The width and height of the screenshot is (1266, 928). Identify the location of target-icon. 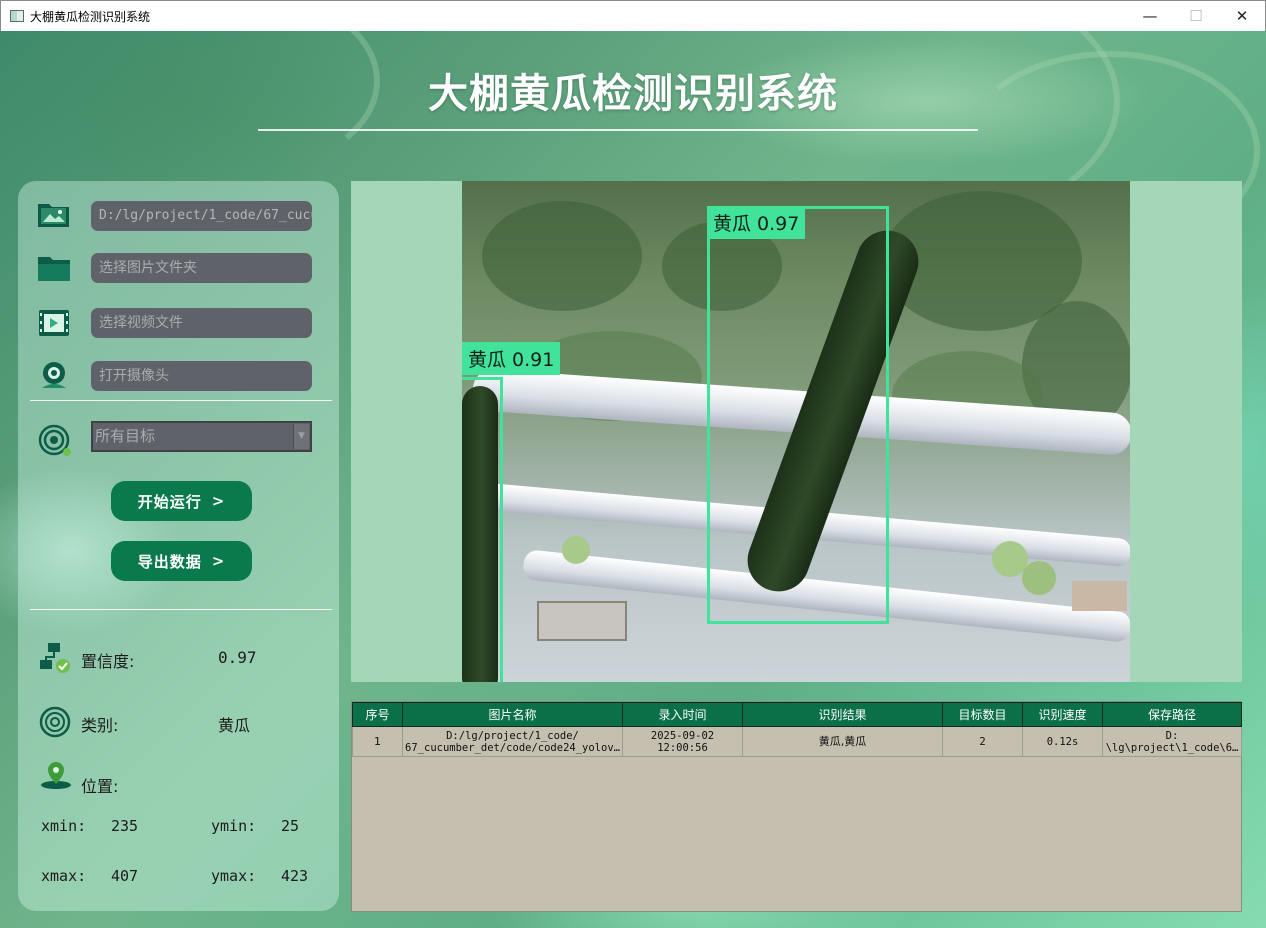
(54, 440).